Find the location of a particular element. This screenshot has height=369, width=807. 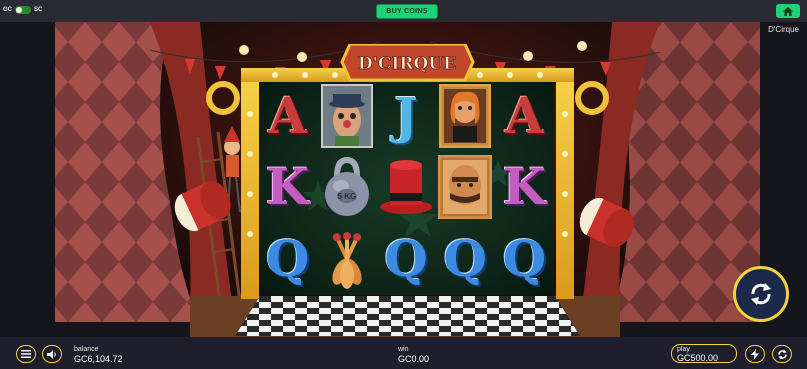

autoplay-button is located at coordinates (782, 354).